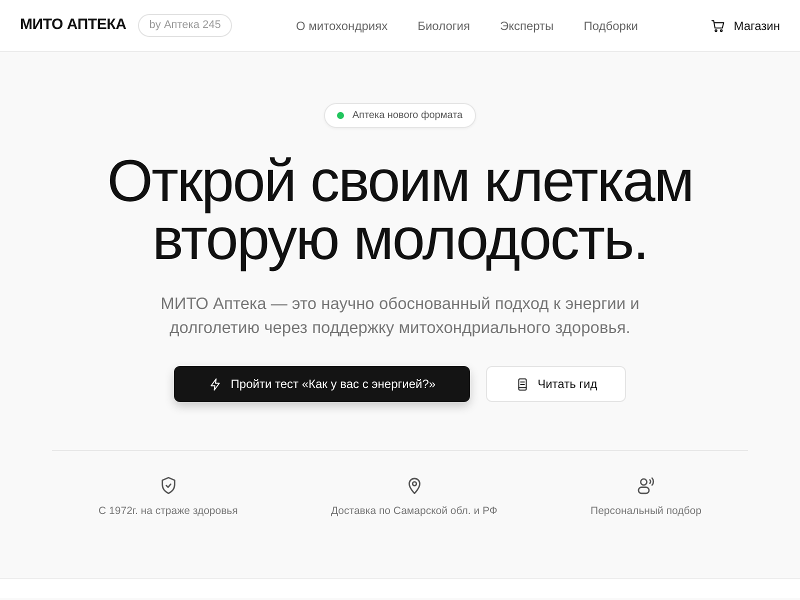 This screenshot has width=800, height=600. I want to click on lightning-icon, so click(215, 384).